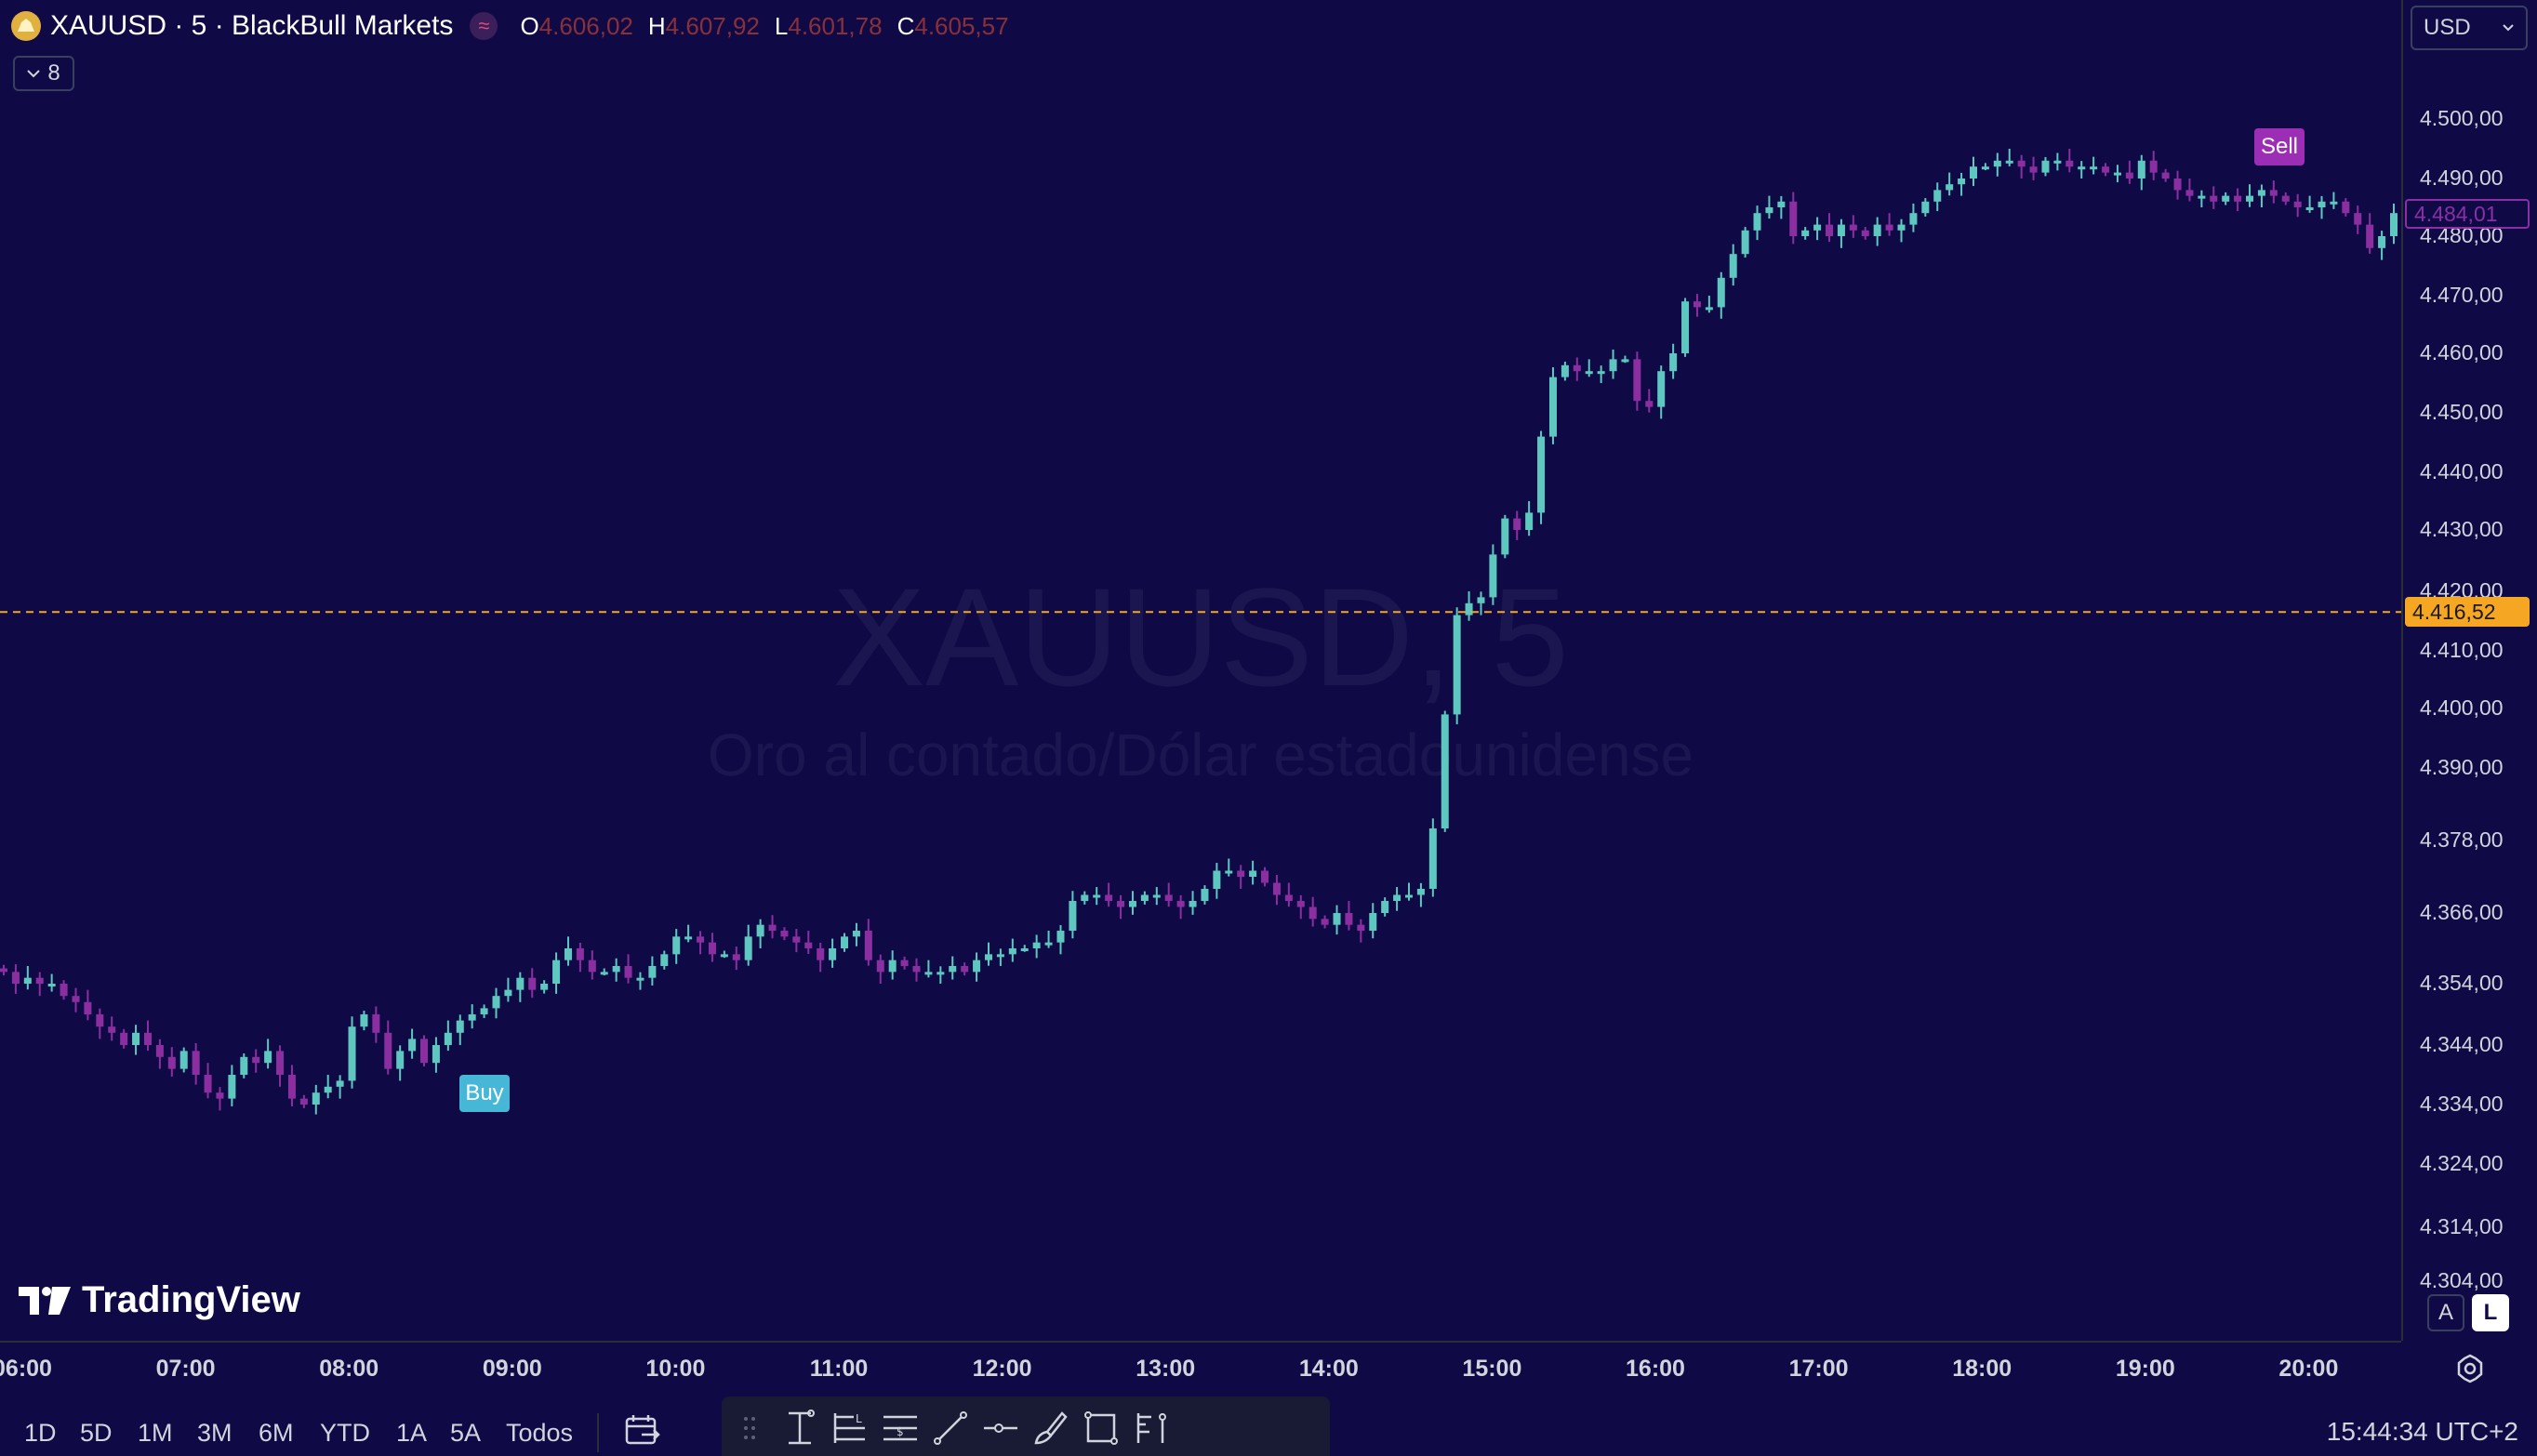  Describe the element at coordinates (1050, 1428) in the screenshot. I see `brush-icon` at that location.